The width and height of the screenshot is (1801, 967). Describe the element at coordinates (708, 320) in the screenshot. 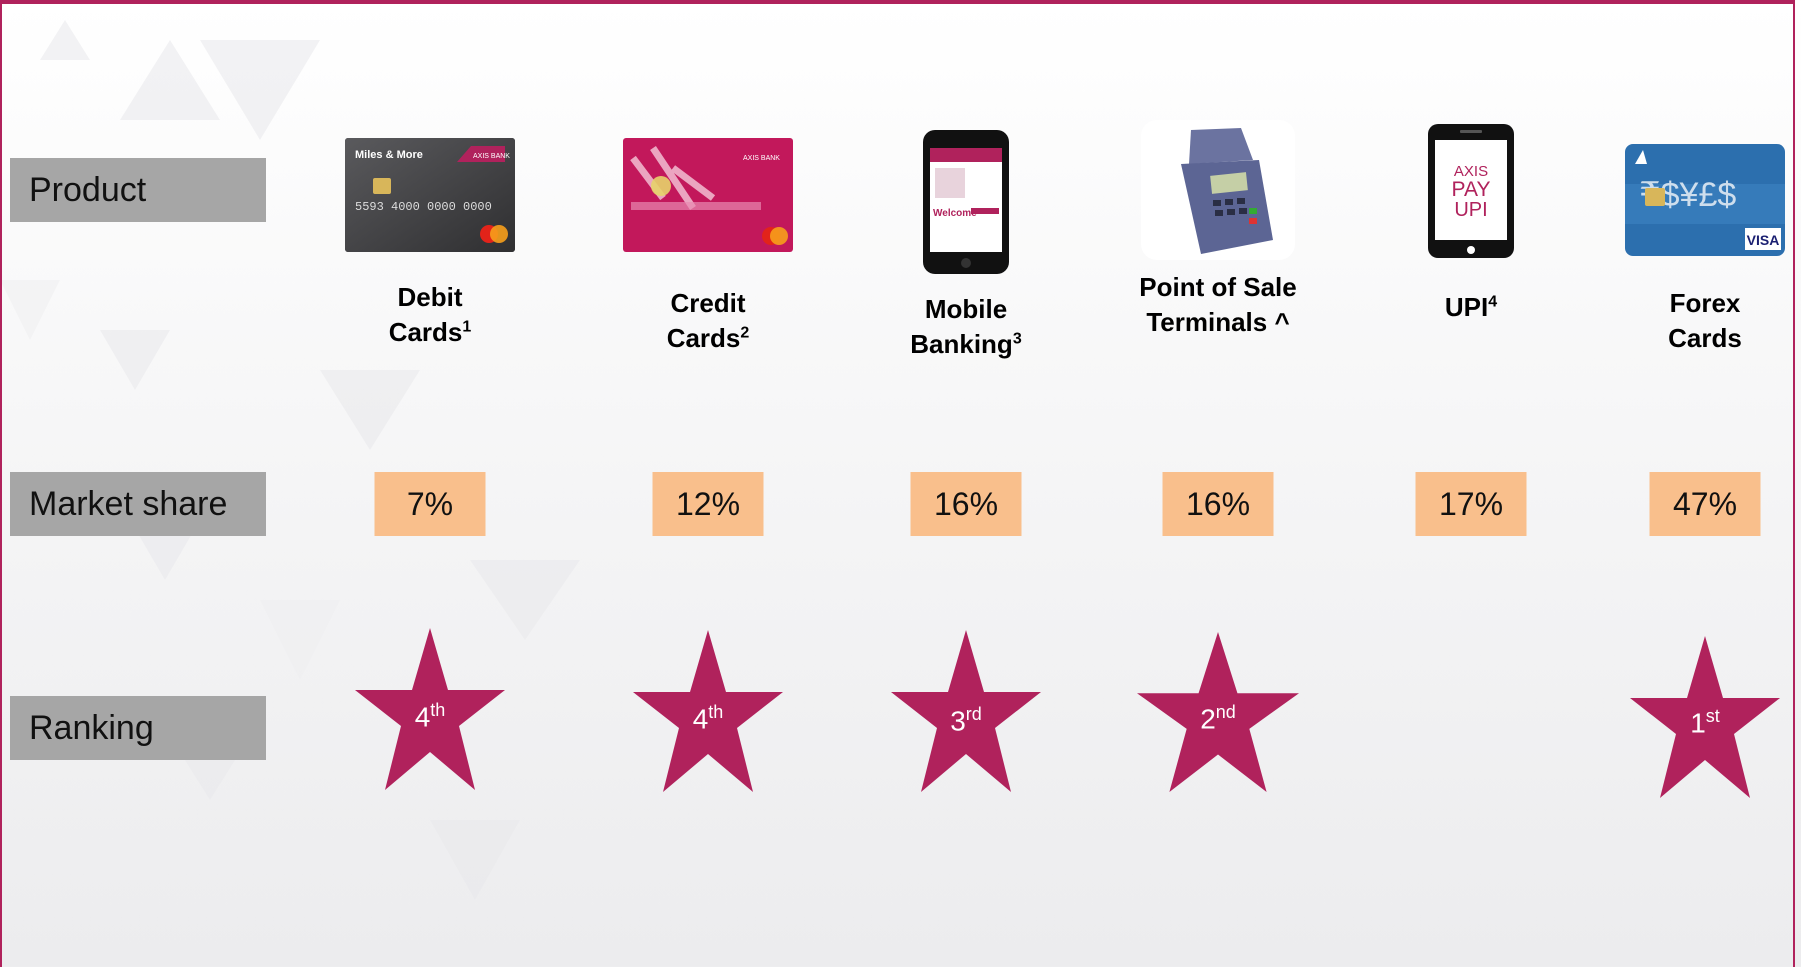

I see `product-name-credit-cards: Credit Cards2` at that location.